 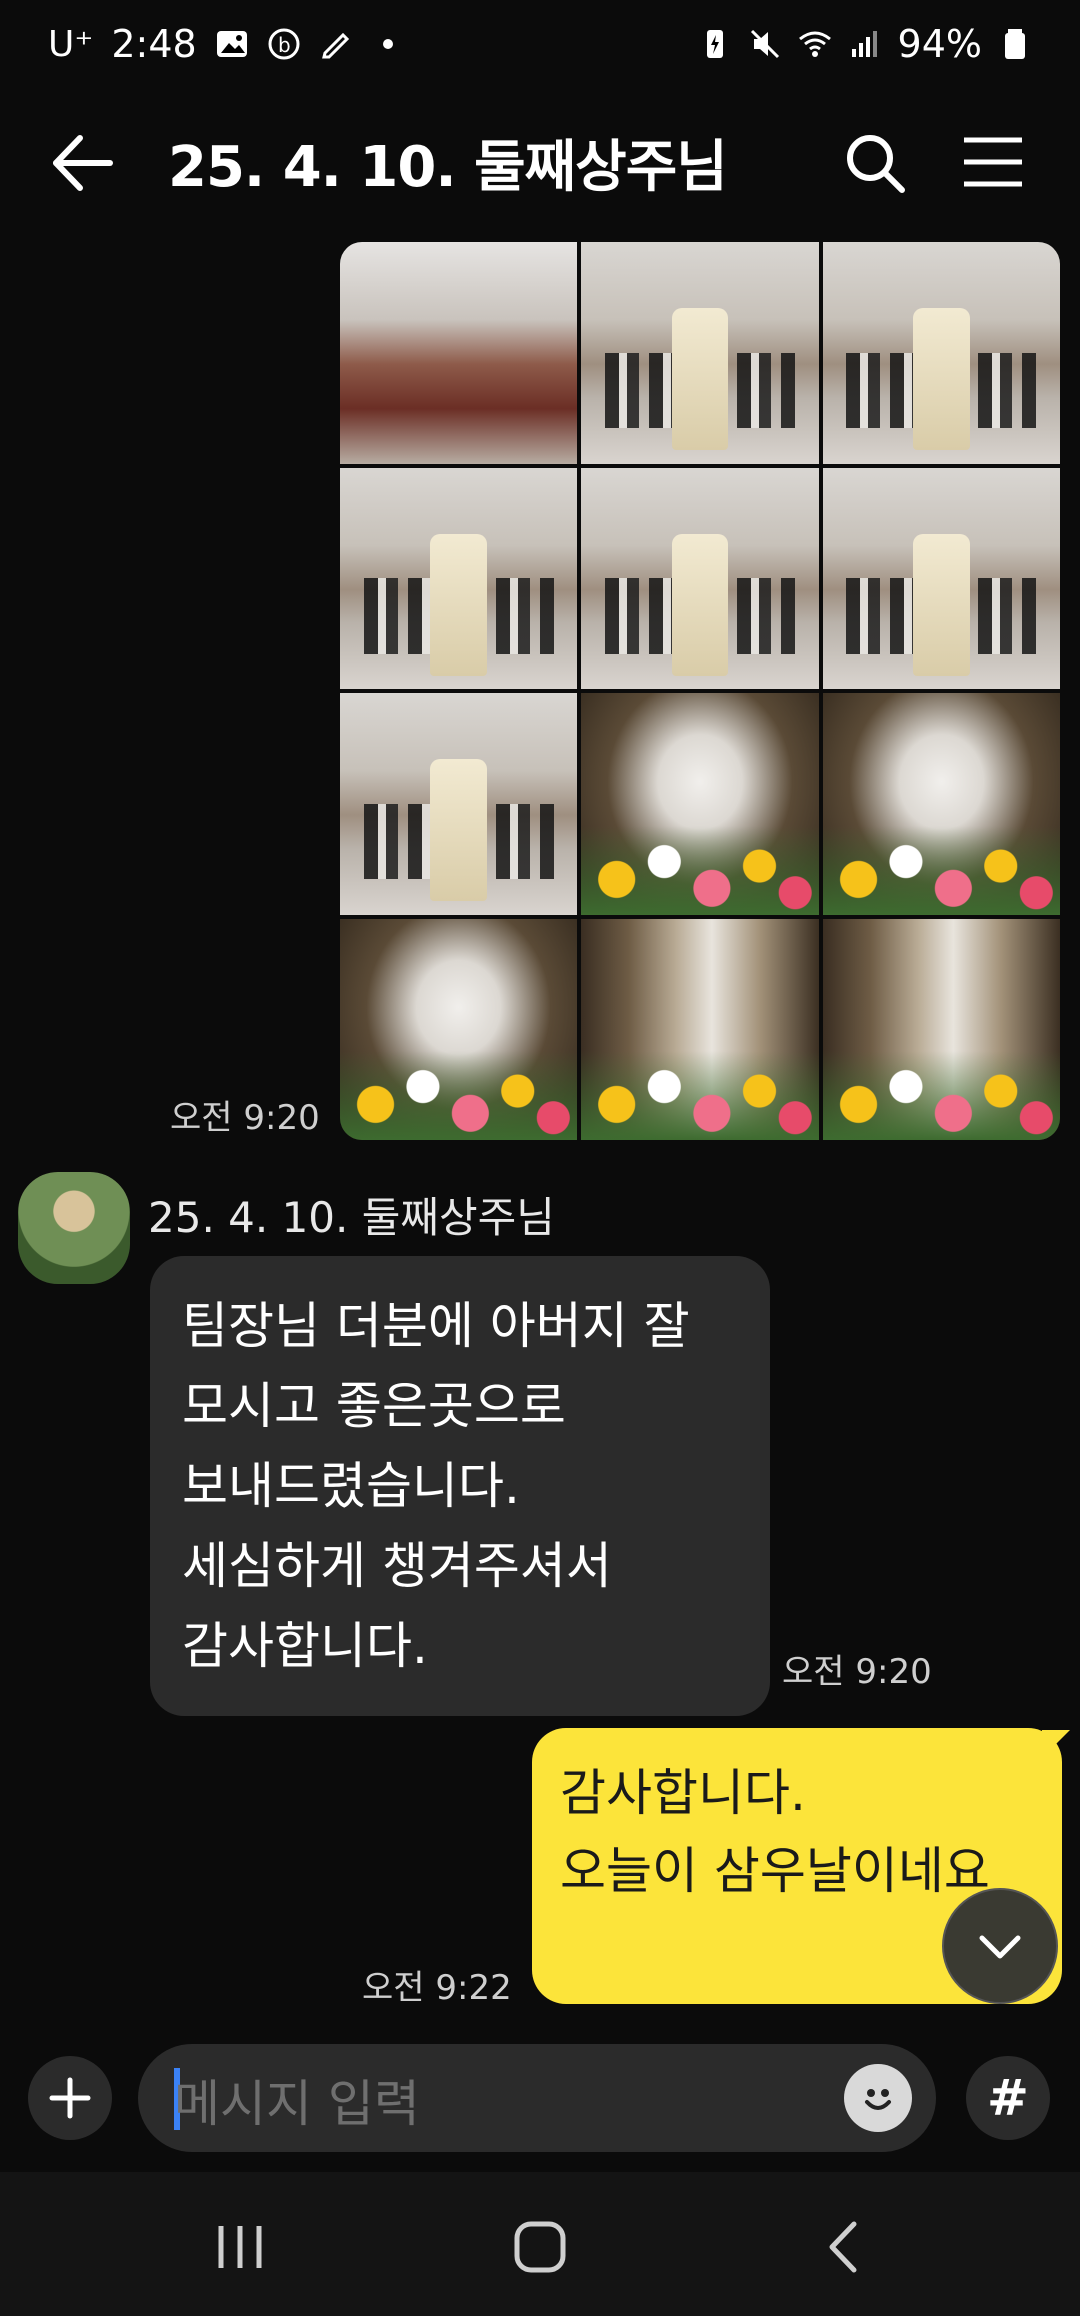 What do you see at coordinates (240, 2247) in the screenshot?
I see `recent-apps-icon` at bounding box center [240, 2247].